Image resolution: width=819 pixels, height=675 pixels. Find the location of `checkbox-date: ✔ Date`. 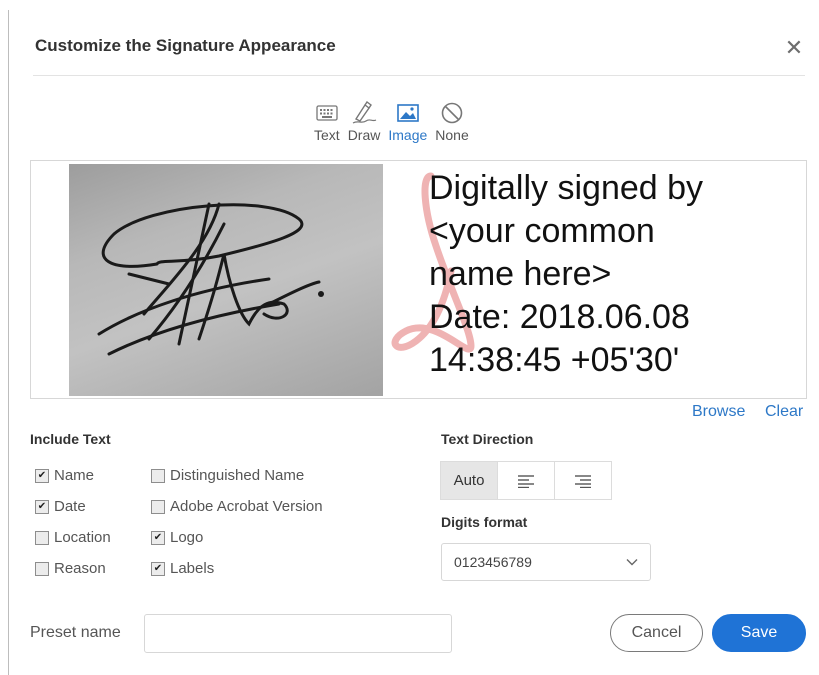

checkbox-date: ✔ Date is located at coordinates (60, 506).